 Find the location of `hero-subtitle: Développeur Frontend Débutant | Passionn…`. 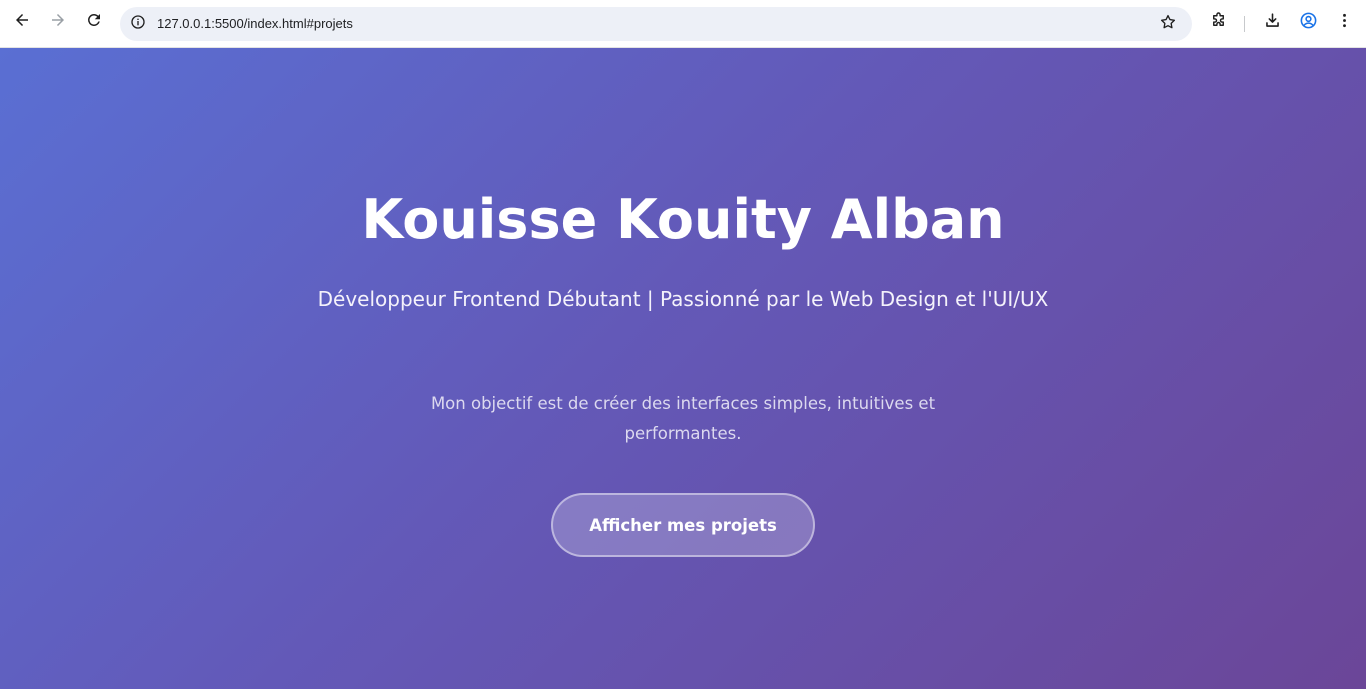

hero-subtitle: Développeur Frontend Débutant | Passionn… is located at coordinates (683, 299).